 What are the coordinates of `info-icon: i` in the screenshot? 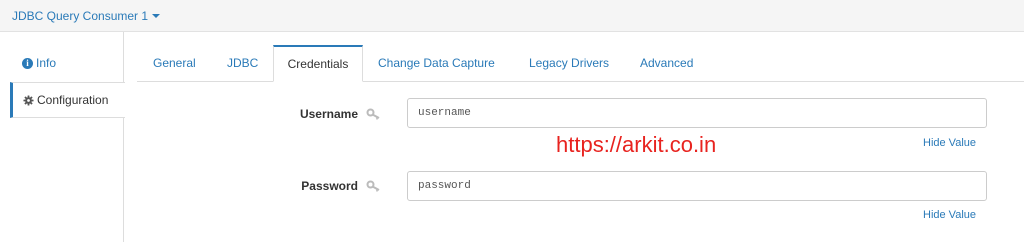 It's located at (27, 63).